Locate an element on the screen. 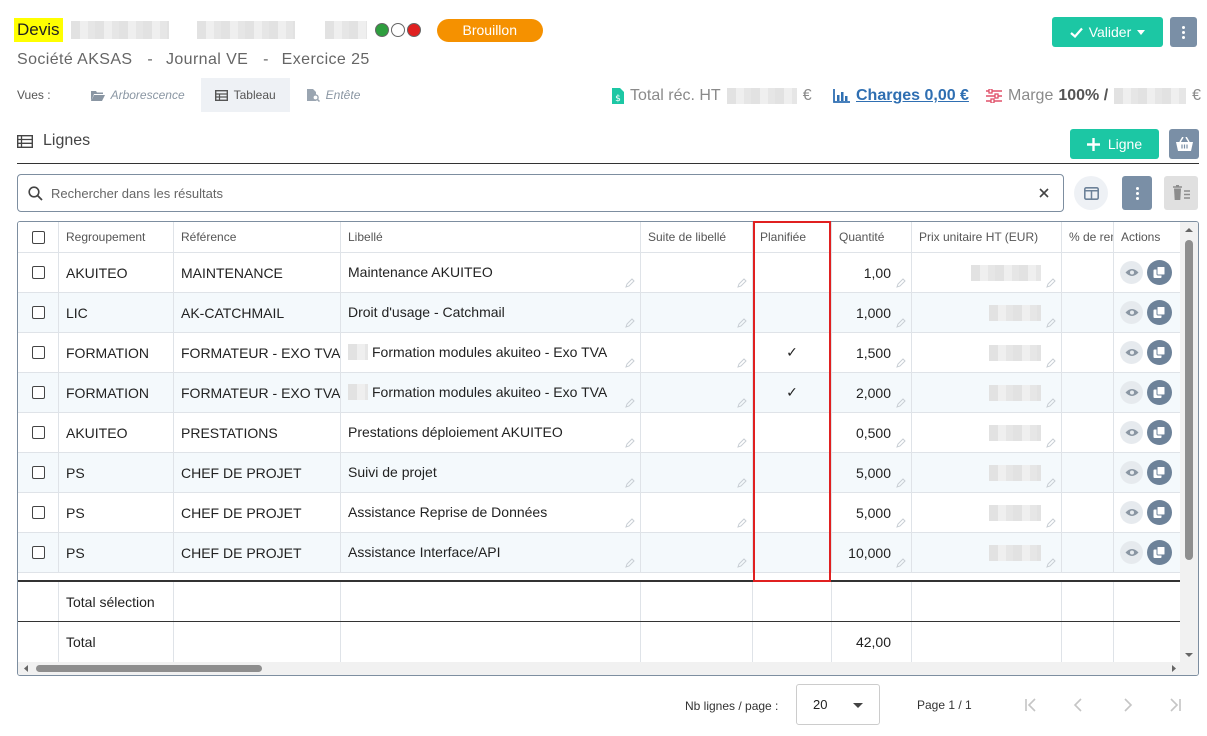  column-header-actions: Actions is located at coordinates (1148, 237).